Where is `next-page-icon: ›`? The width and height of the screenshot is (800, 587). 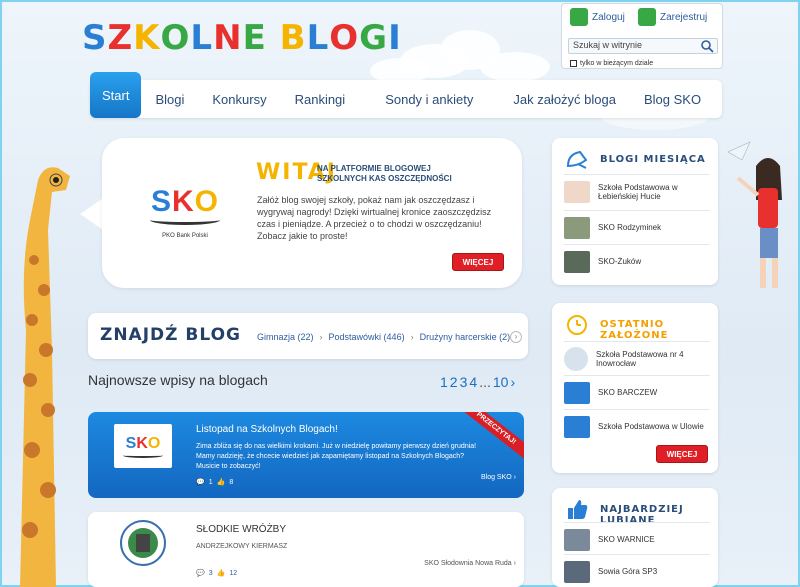
next-page-icon: › is located at coordinates (512, 382).